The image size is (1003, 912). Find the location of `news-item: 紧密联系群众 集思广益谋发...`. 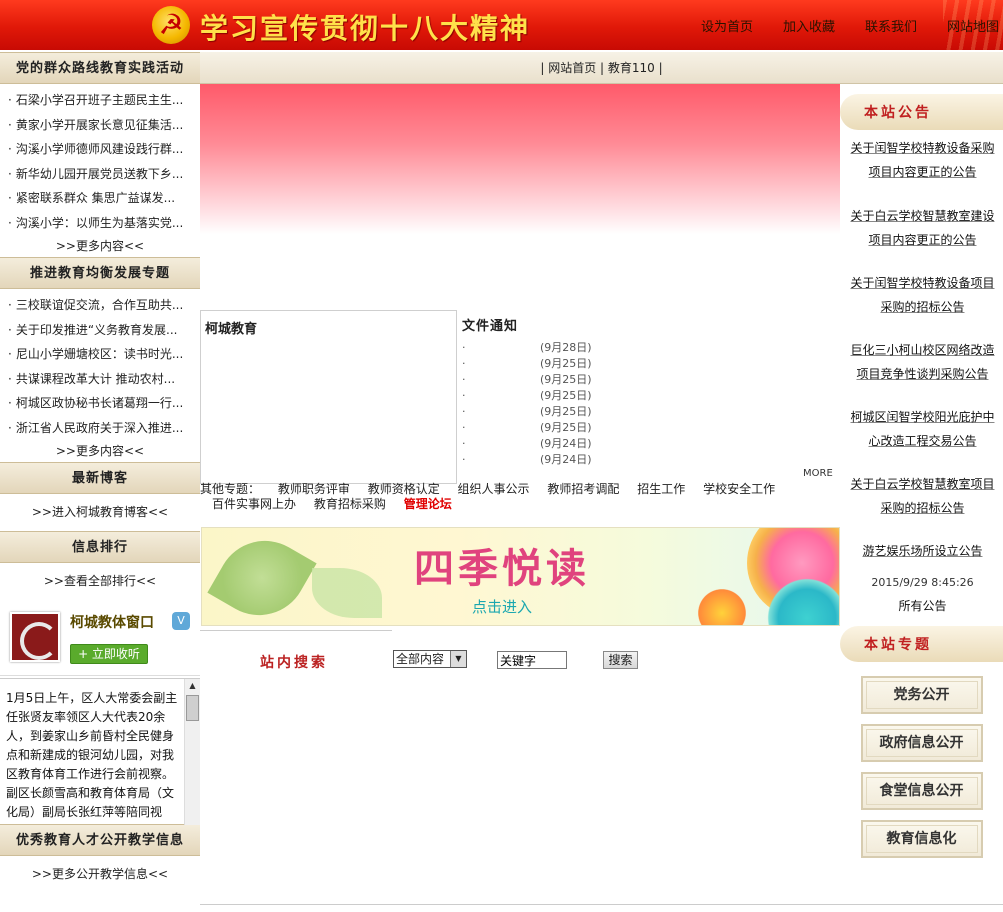

news-item: 紧密联系群众 集思广益谋发... is located at coordinates (104, 198).